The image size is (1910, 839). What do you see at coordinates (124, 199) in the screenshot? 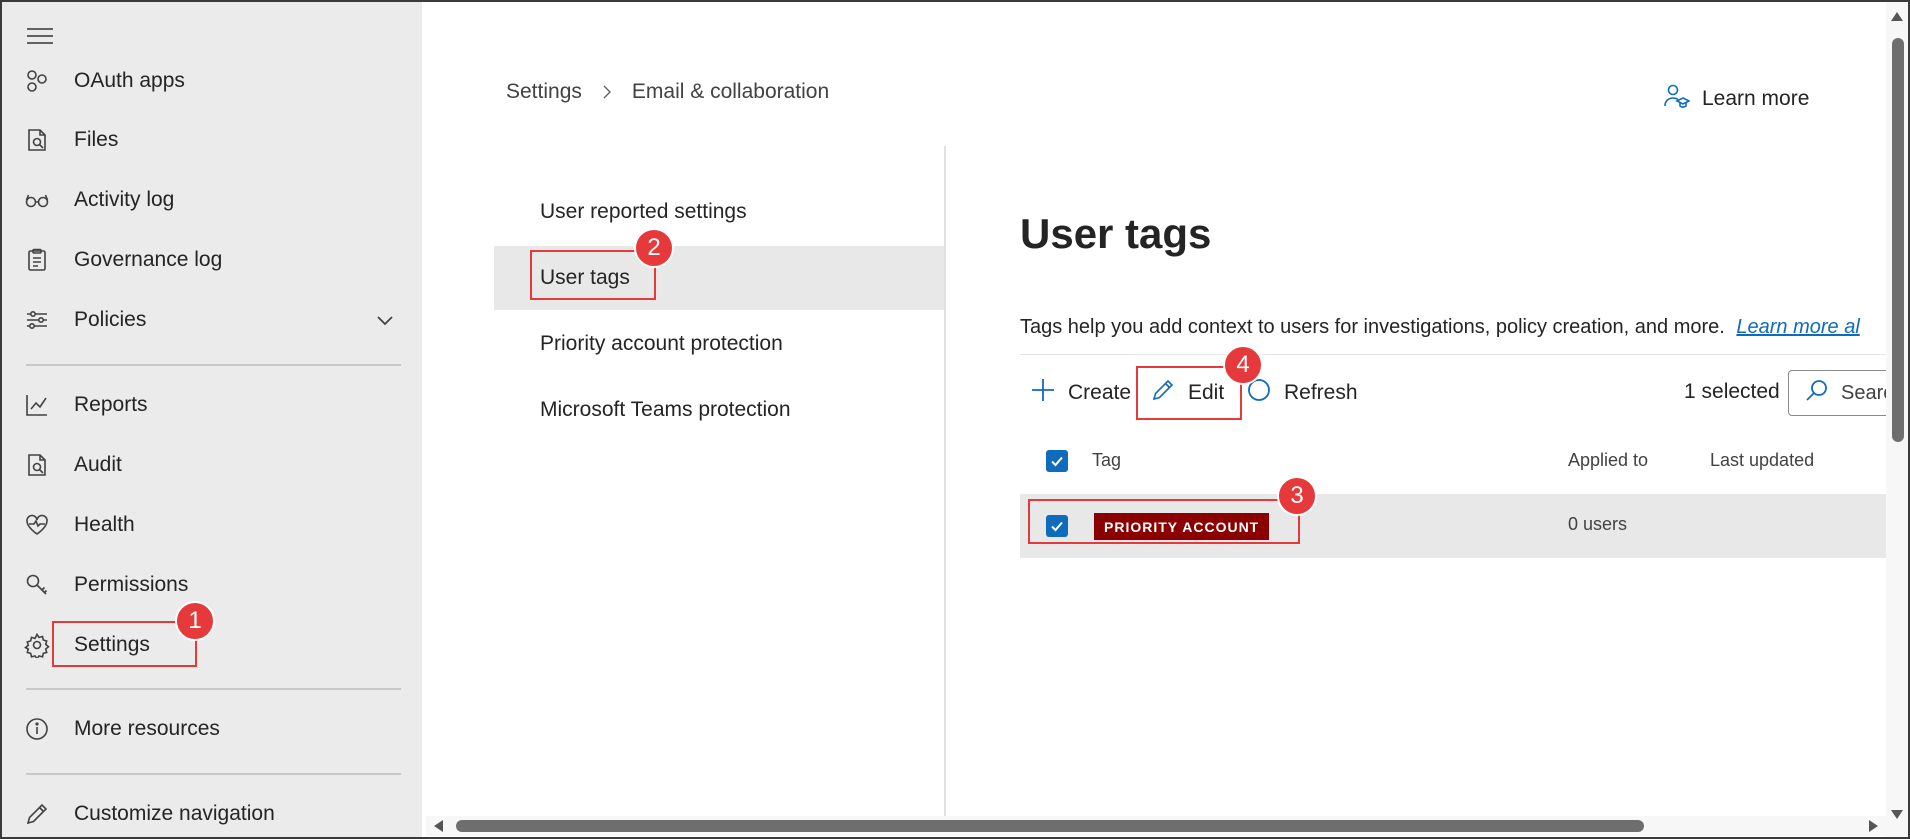
I see `nav-label: Activity log` at bounding box center [124, 199].